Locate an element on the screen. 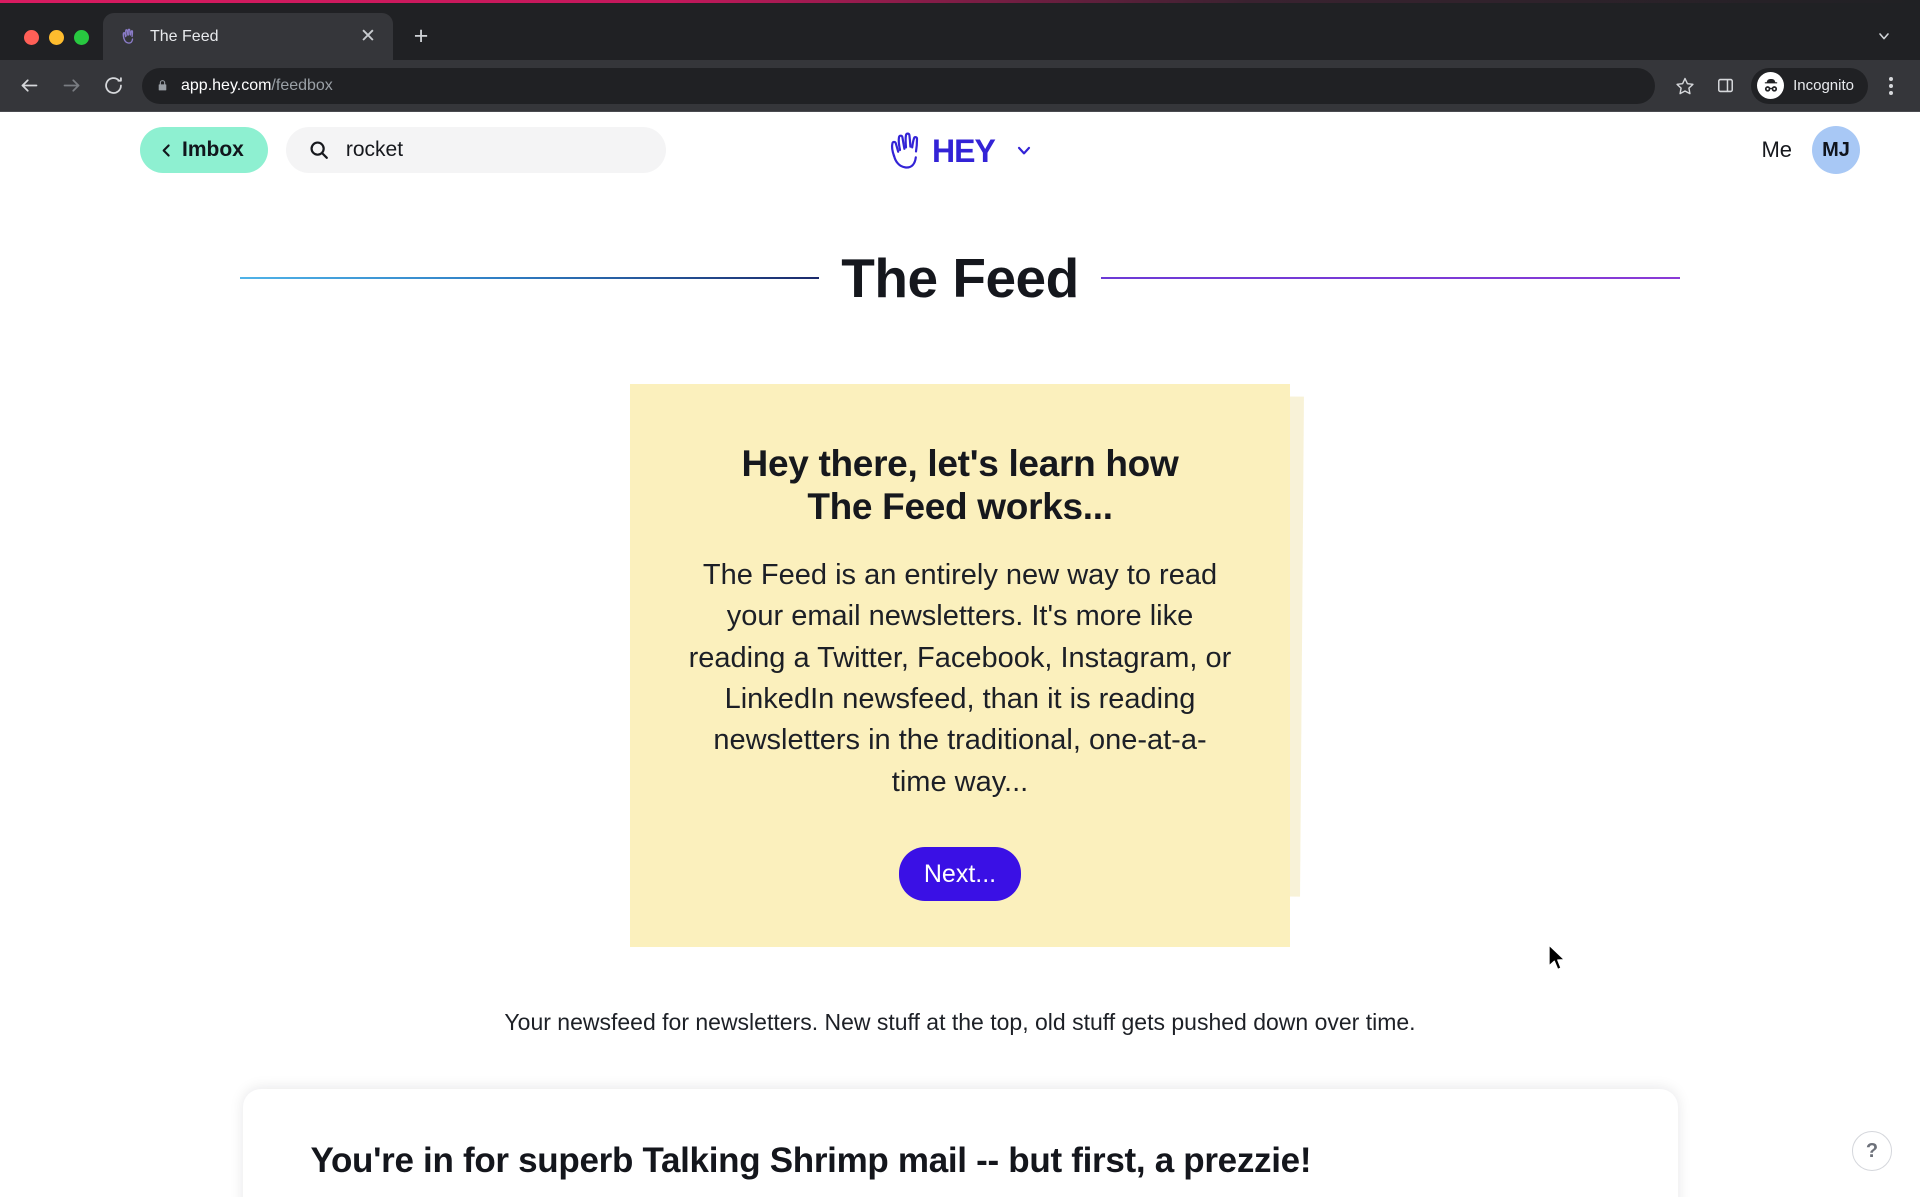  title-rule-right is located at coordinates (1390, 278).